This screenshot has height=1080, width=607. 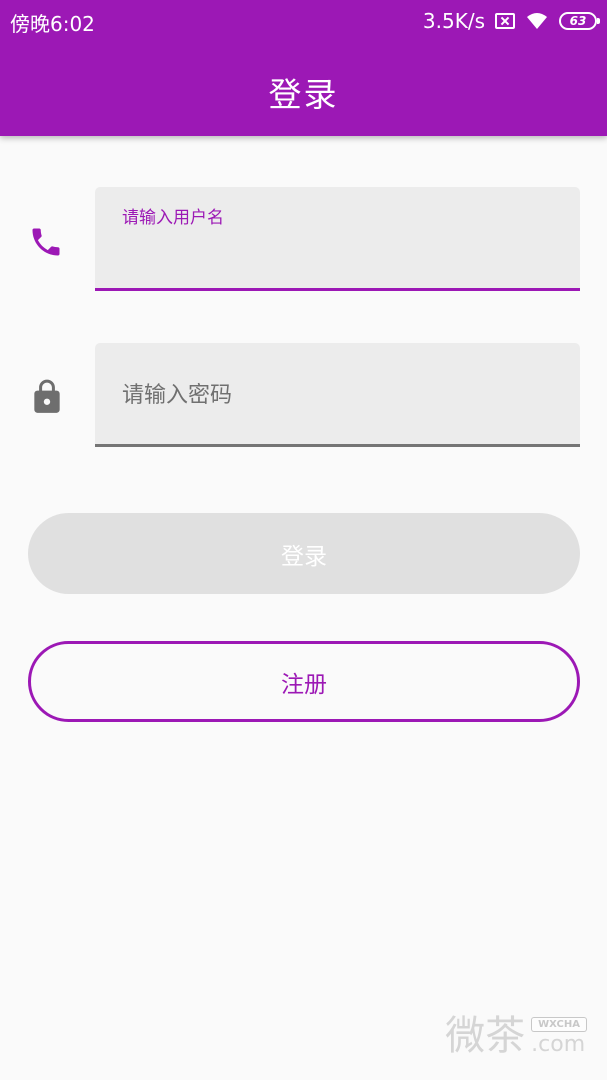 What do you see at coordinates (558, 1044) in the screenshot?
I see `watermark-domain: .com` at bounding box center [558, 1044].